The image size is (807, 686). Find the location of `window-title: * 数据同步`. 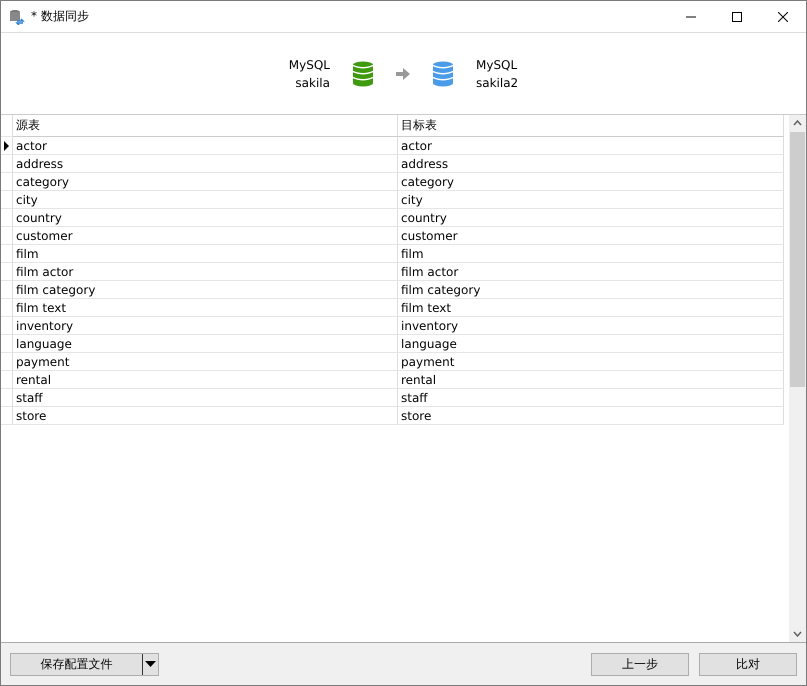

window-title: * 数据同步 is located at coordinates (60, 16).